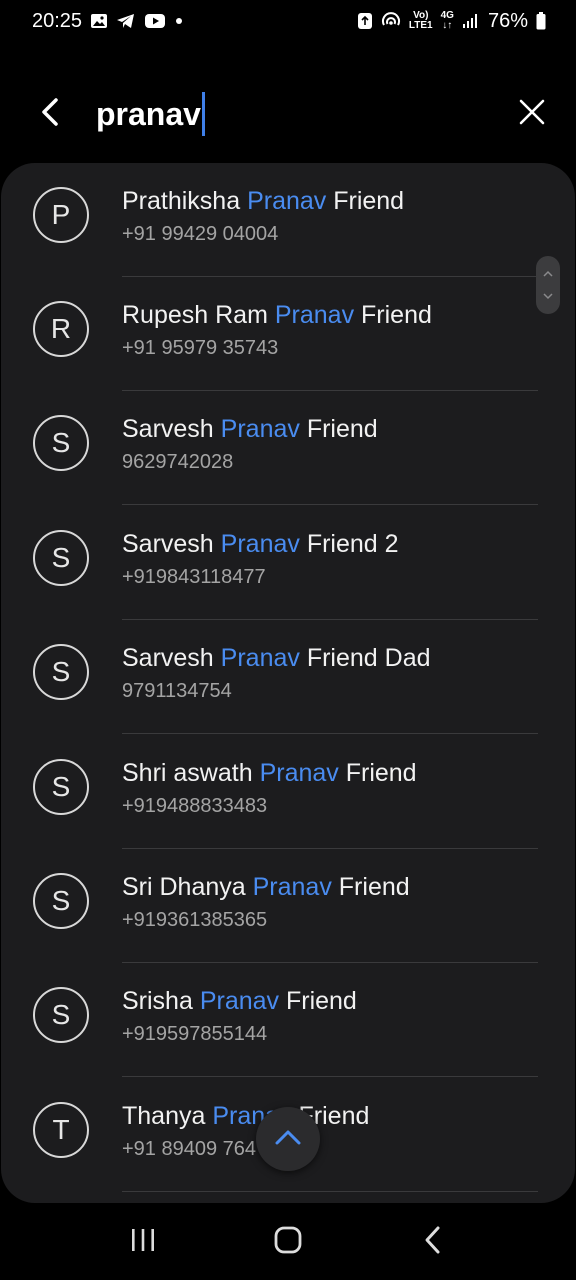 This screenshot has width=576, height=1280. I want to click on system-nav-bar, so click(288, 1242).